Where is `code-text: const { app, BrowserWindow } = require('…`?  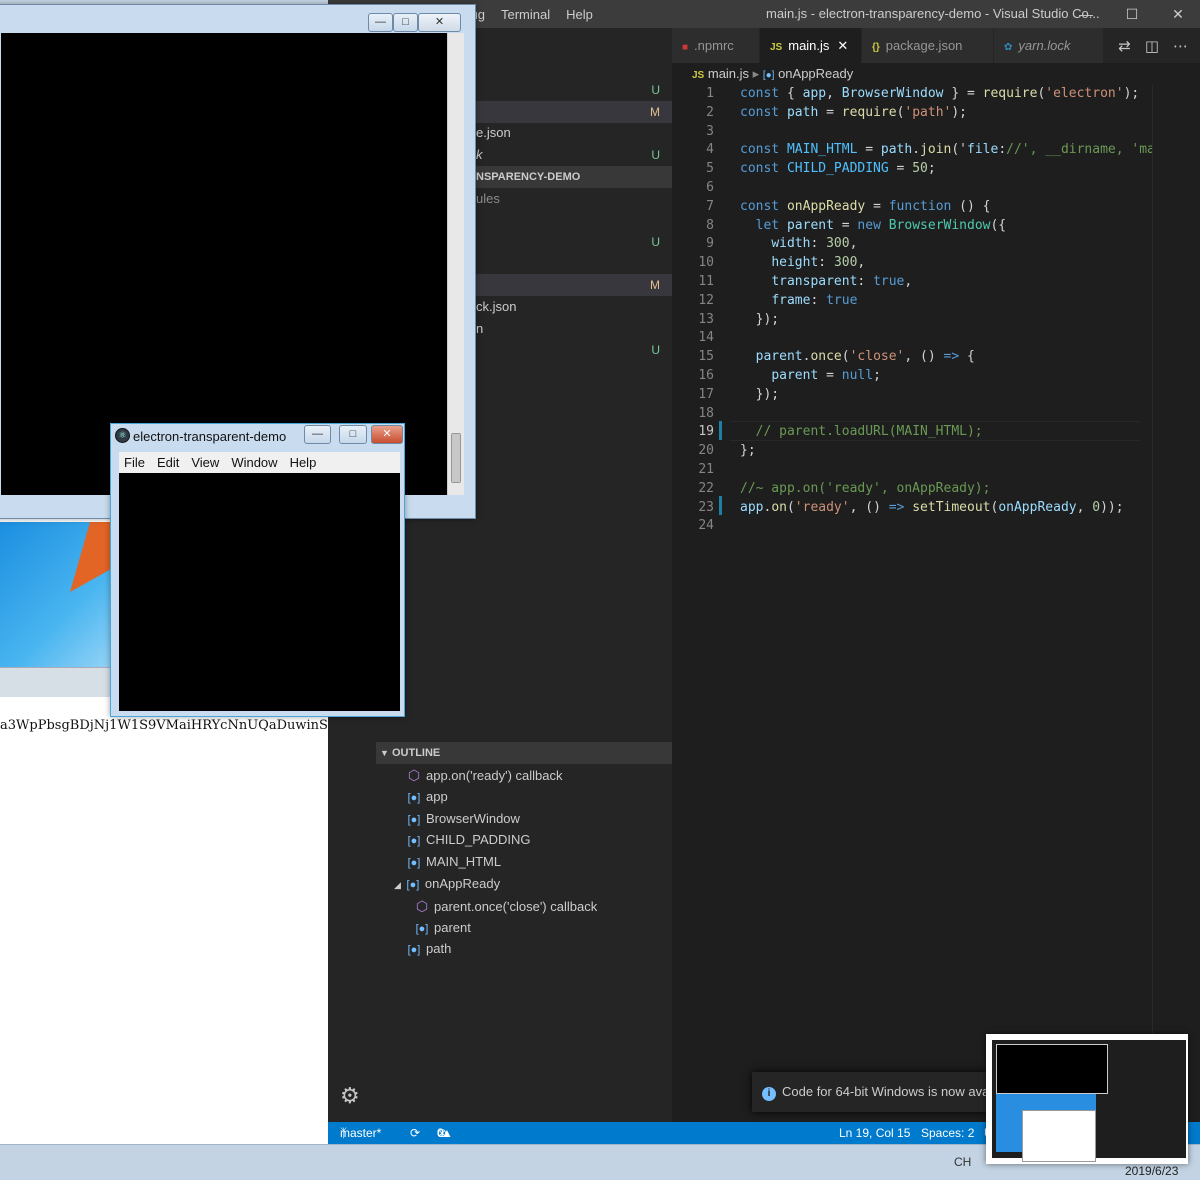 code-text: const { app, BrowserWindow } = require('… is located at coordinates (940, 93).